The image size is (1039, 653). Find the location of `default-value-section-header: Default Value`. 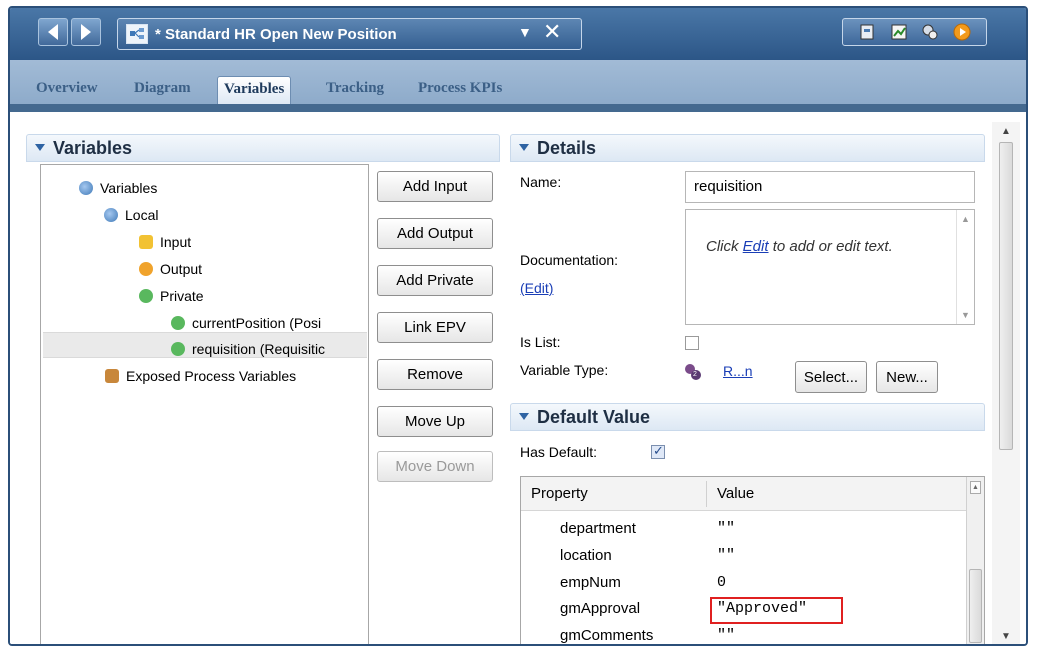

default-value-section-header: Default Value is located at coordinates (747, 417).